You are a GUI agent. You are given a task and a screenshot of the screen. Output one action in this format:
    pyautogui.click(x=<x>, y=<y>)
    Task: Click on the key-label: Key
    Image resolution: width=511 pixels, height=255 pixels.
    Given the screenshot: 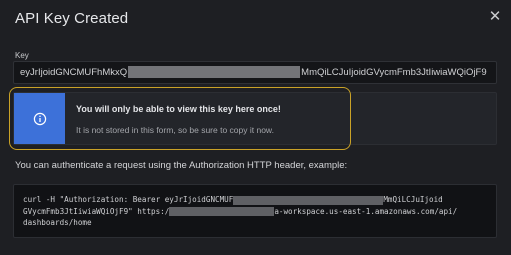 What is the action you would take?
    pyautogui.click(x=22, y=55)
    